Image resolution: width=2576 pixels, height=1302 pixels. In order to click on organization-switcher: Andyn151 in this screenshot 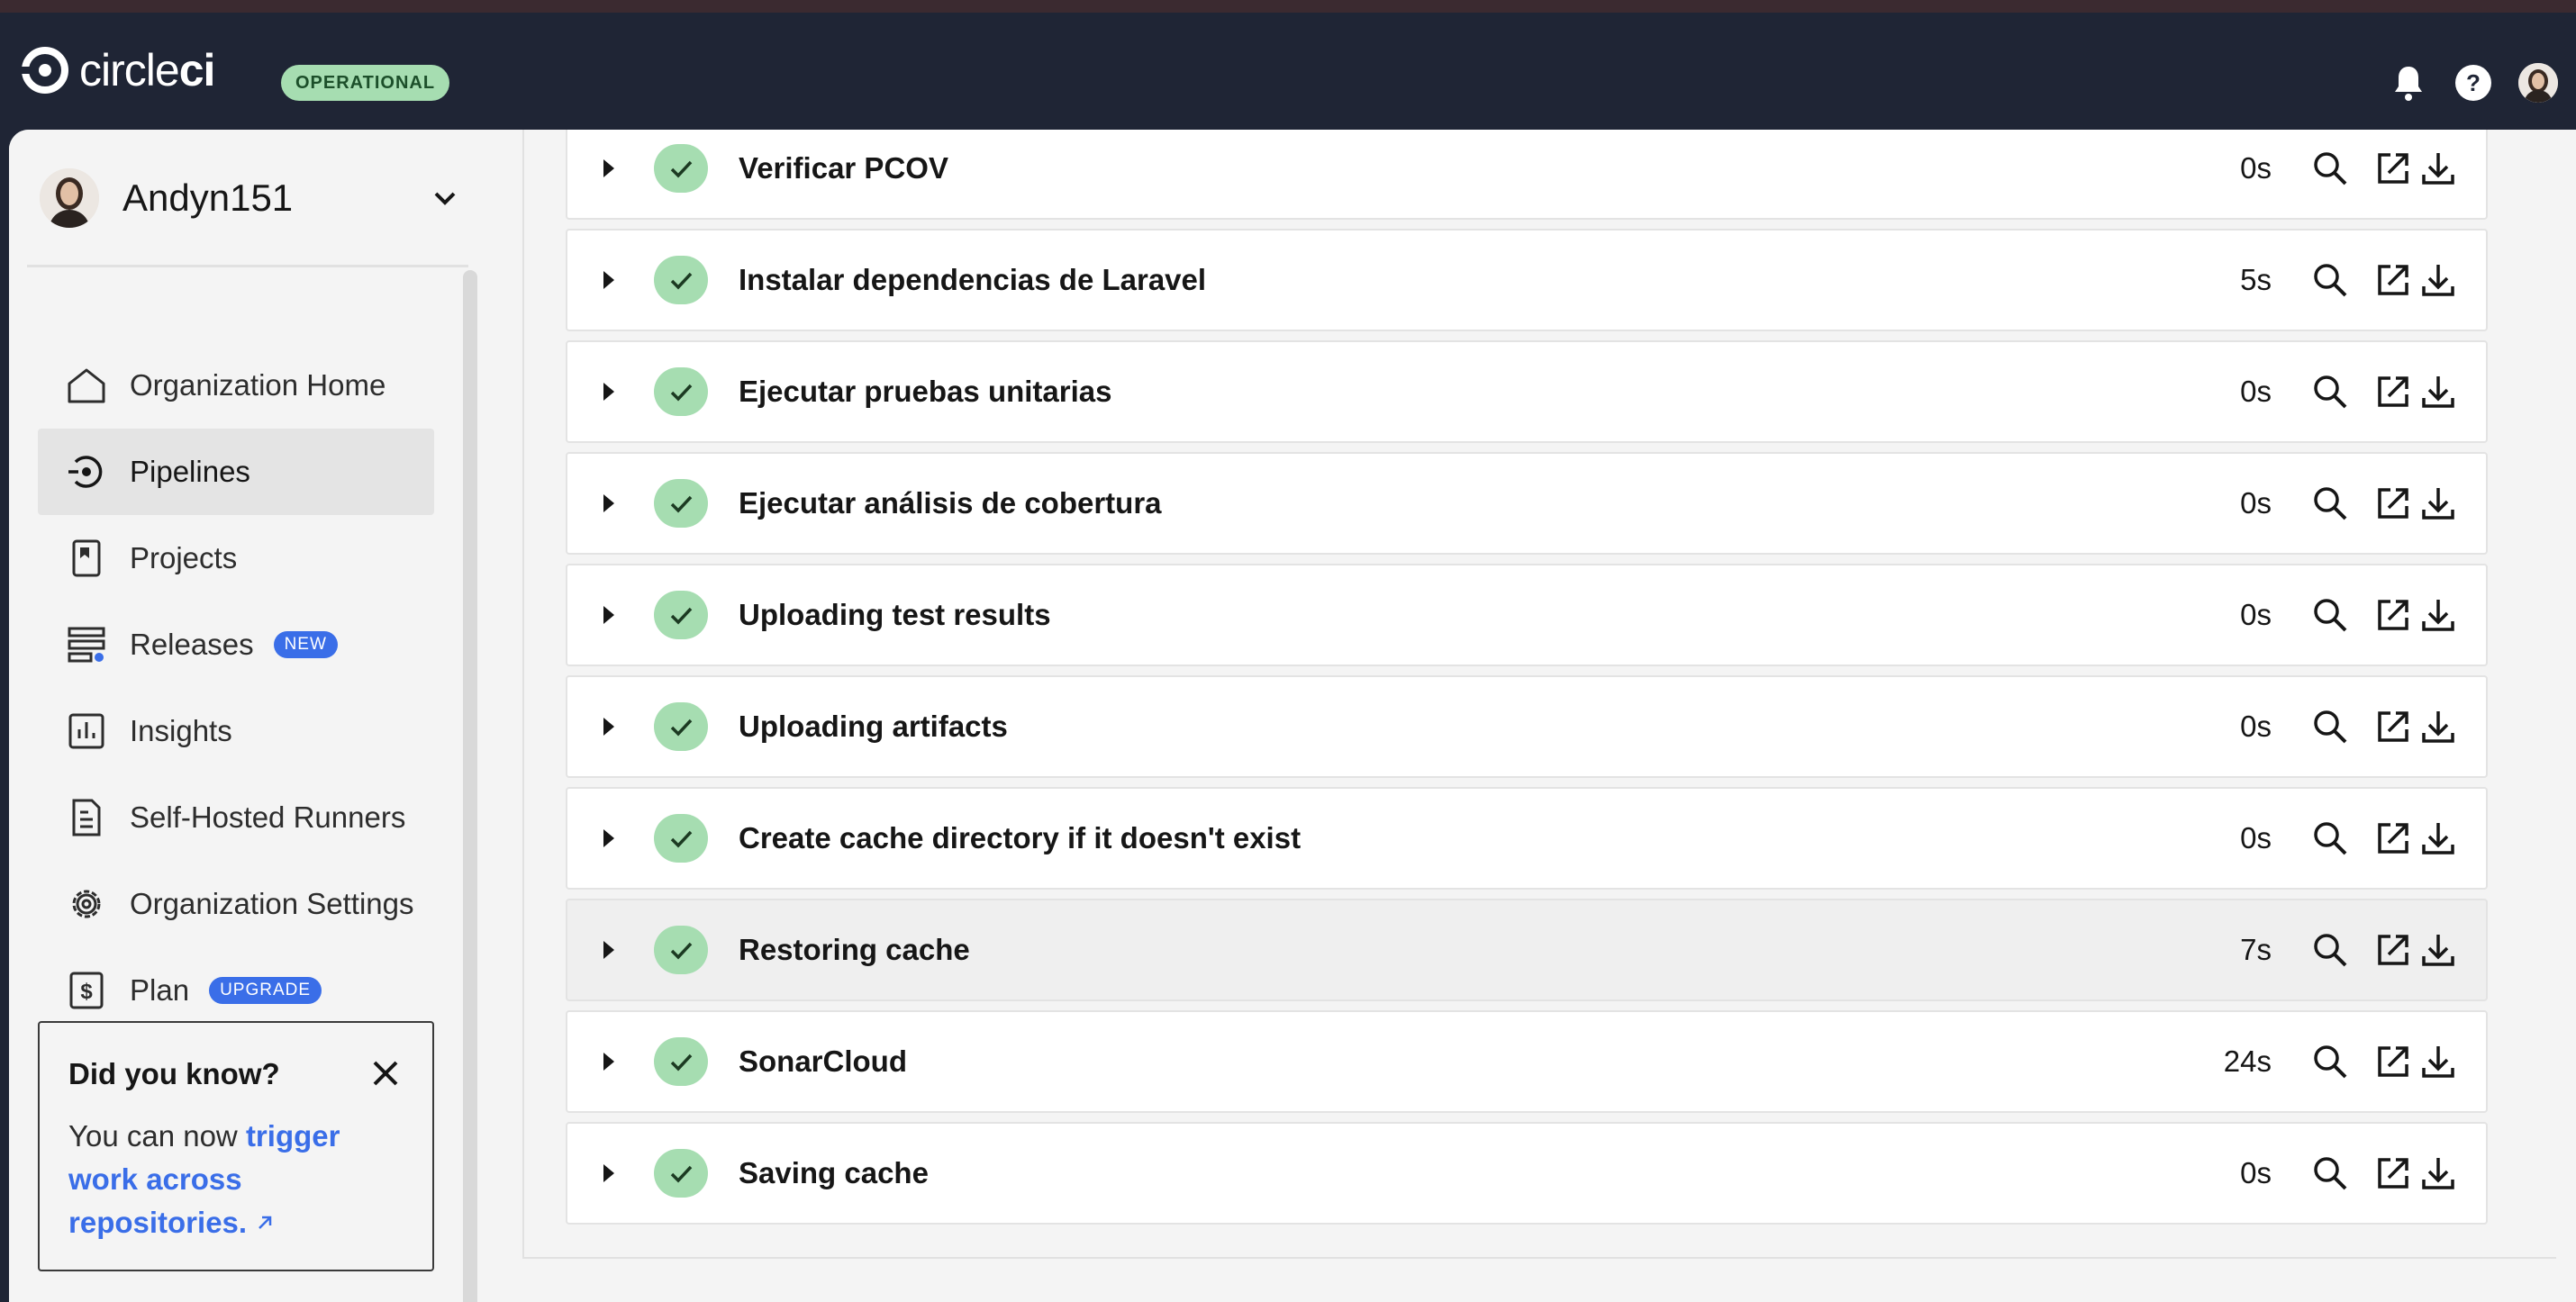, I will do `click(251, 198)`.